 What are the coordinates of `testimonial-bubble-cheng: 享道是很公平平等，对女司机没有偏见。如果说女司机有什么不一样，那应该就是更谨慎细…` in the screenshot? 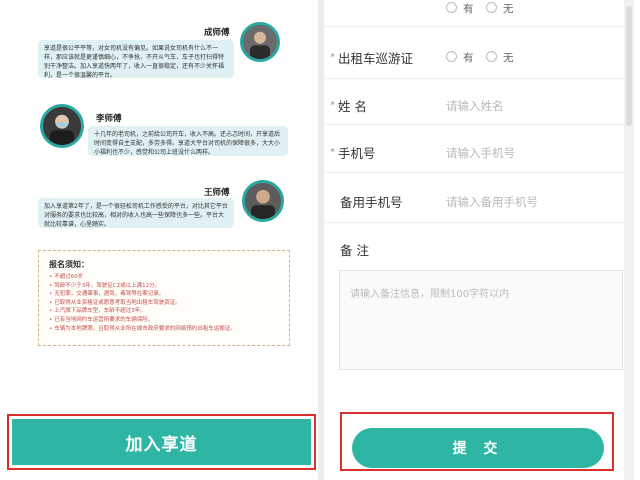 It's located at (136, 59).